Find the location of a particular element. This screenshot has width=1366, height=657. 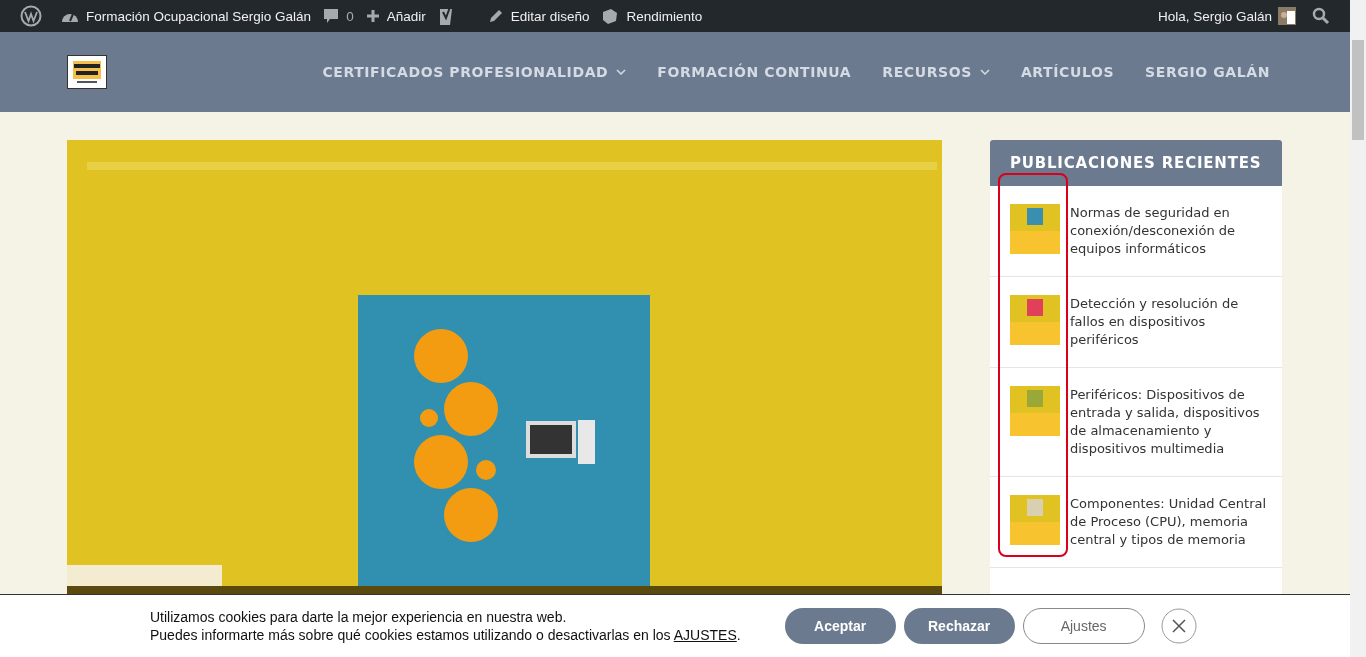

settings-link: AJUSTES is located at coordinates (705, 635).